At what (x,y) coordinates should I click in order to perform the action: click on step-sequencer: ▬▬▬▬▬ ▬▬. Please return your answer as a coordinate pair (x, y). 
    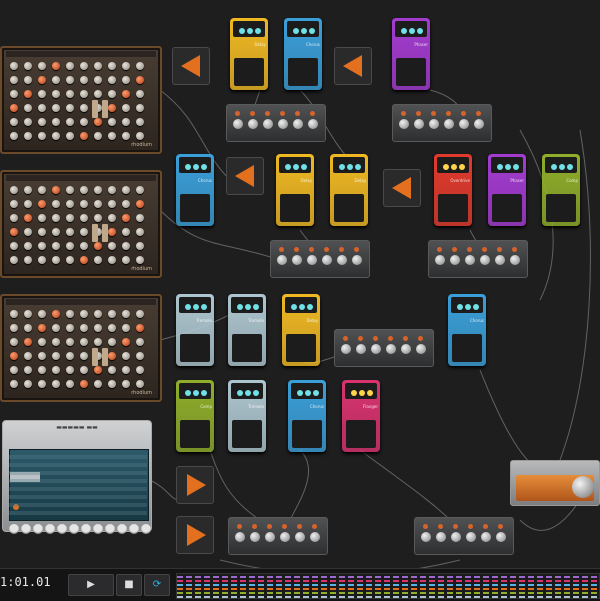
    Looking at the image, I should click on (77, 477).